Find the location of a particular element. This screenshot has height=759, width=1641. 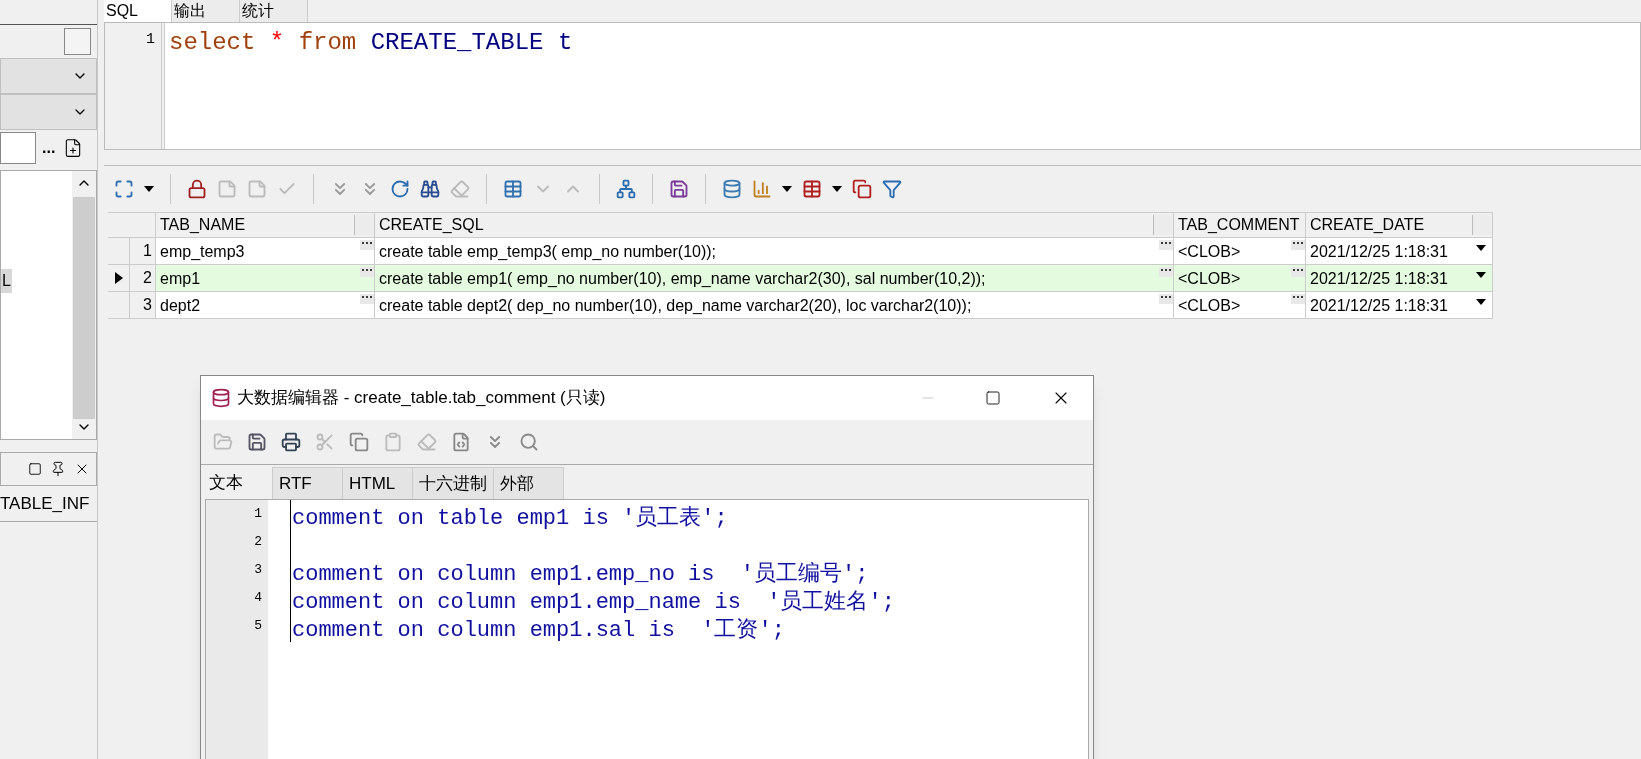

lock-icon is located at coordinates (197, 189).